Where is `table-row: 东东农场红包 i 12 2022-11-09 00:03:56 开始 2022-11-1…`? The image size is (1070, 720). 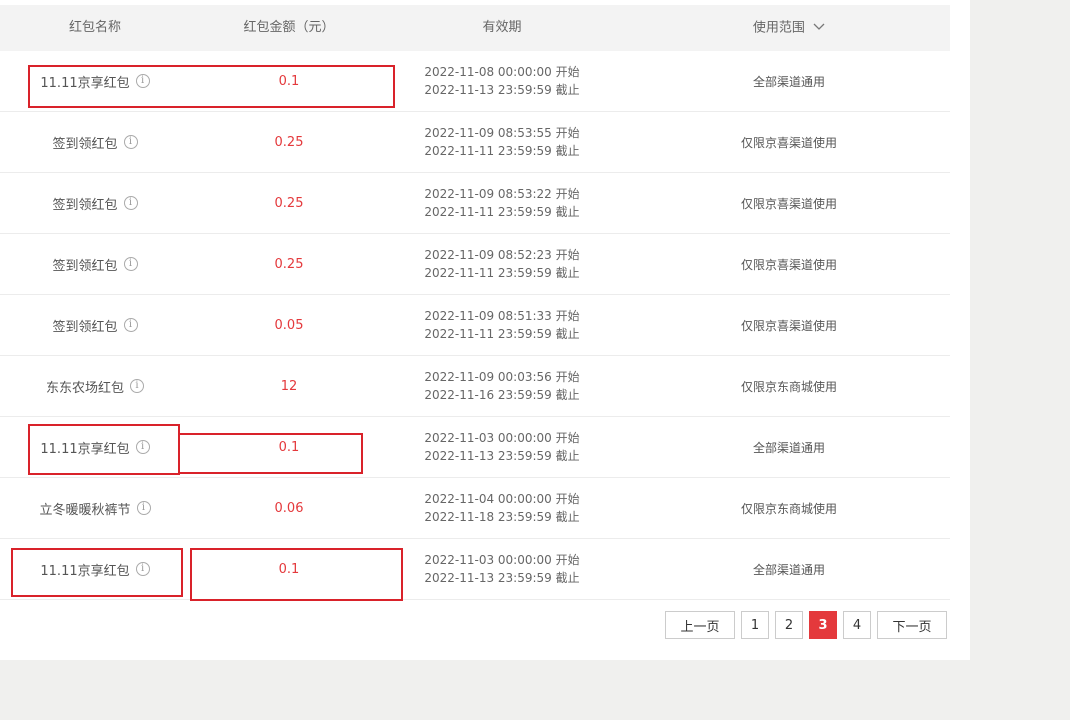
table-row: 东东农场红包 i 12 2022-11-09 00:03:56 开始 2022-11-1… is located at coordinates (475, 386).